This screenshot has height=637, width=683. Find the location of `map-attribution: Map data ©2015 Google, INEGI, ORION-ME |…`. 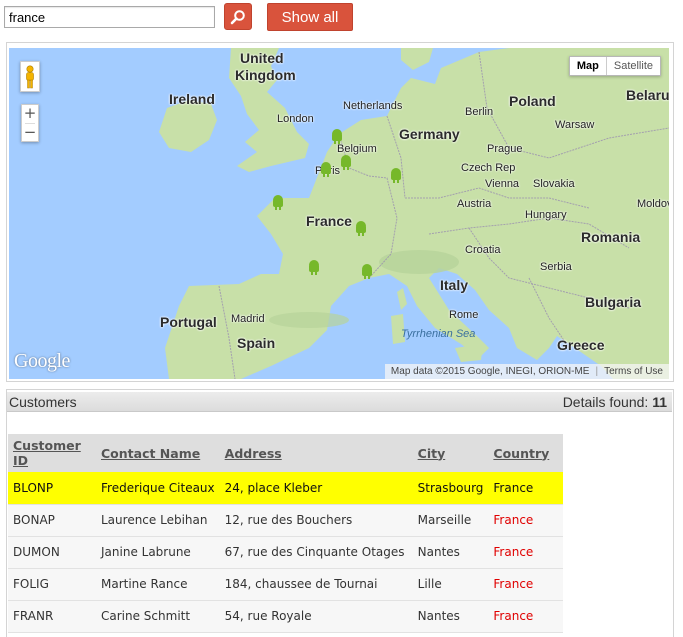

map-attribution: Map data ©2015 Google, INEGI, ORION-ME |… is located at coordinates (526, 371).